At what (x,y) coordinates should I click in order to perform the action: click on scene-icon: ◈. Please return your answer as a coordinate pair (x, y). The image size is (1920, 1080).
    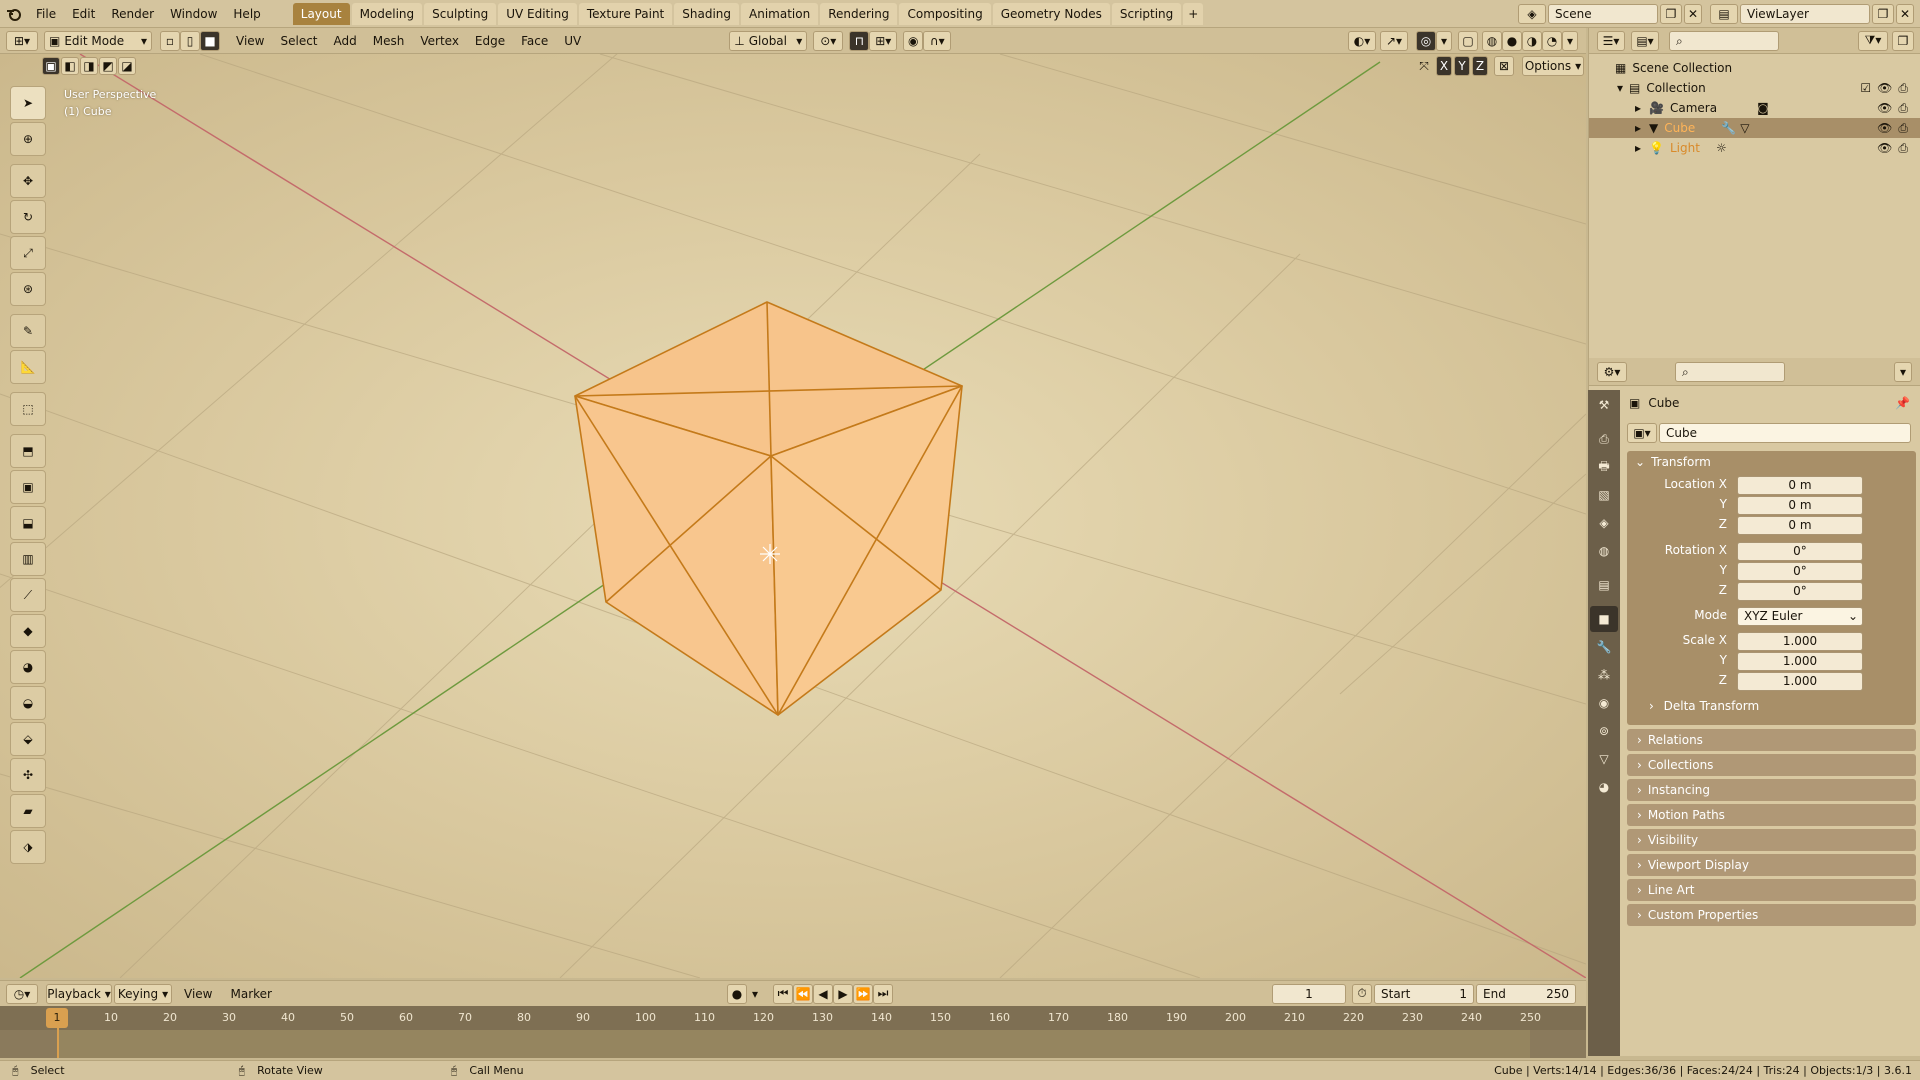
    Looking at the image, I should click on (1532, 13).